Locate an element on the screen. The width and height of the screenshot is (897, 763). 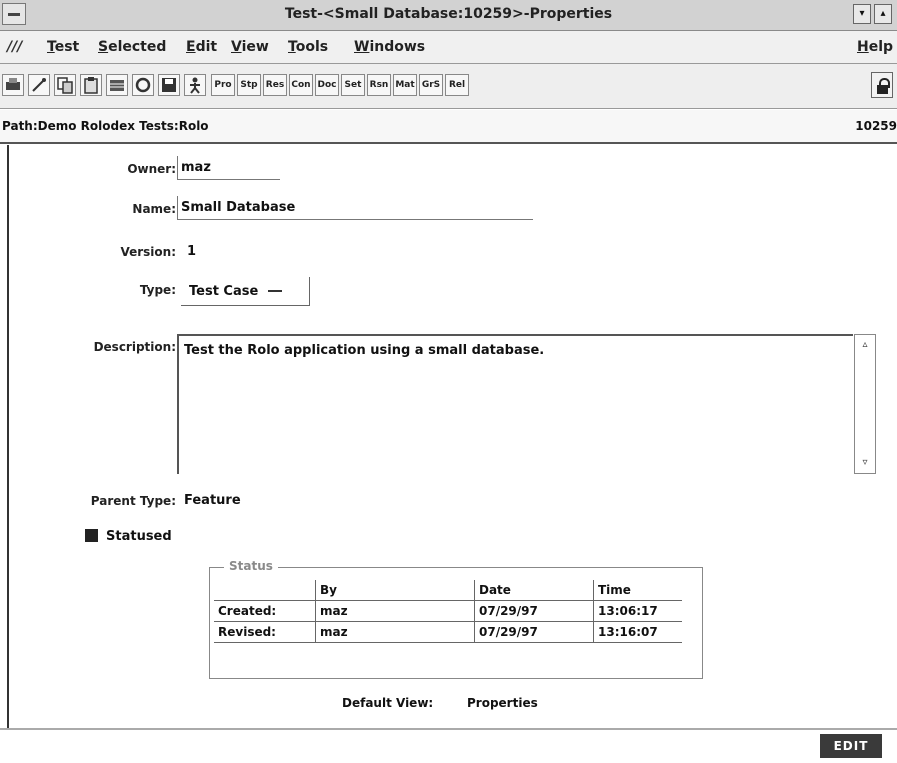
con-button: Con is located at coordinates (301, 85).